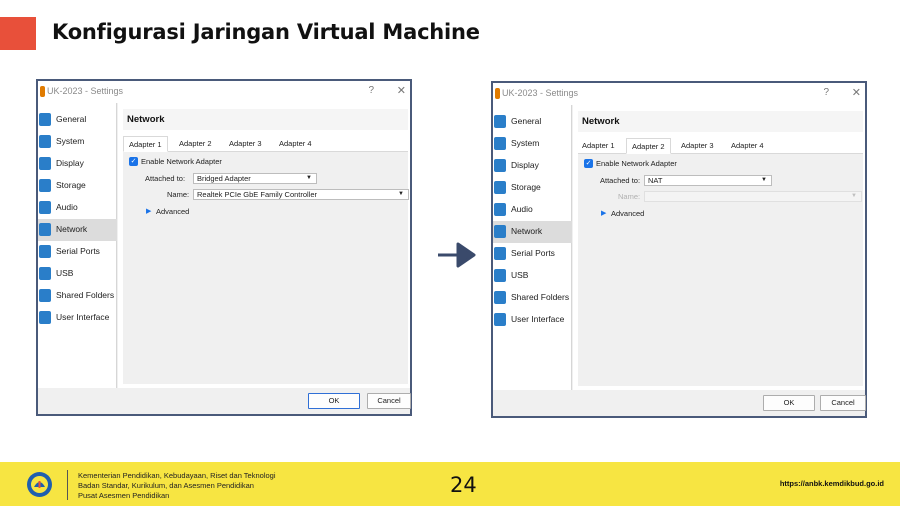  I want to click on attached-to-select: Bridged Adapter ▼, so click(255, 178).